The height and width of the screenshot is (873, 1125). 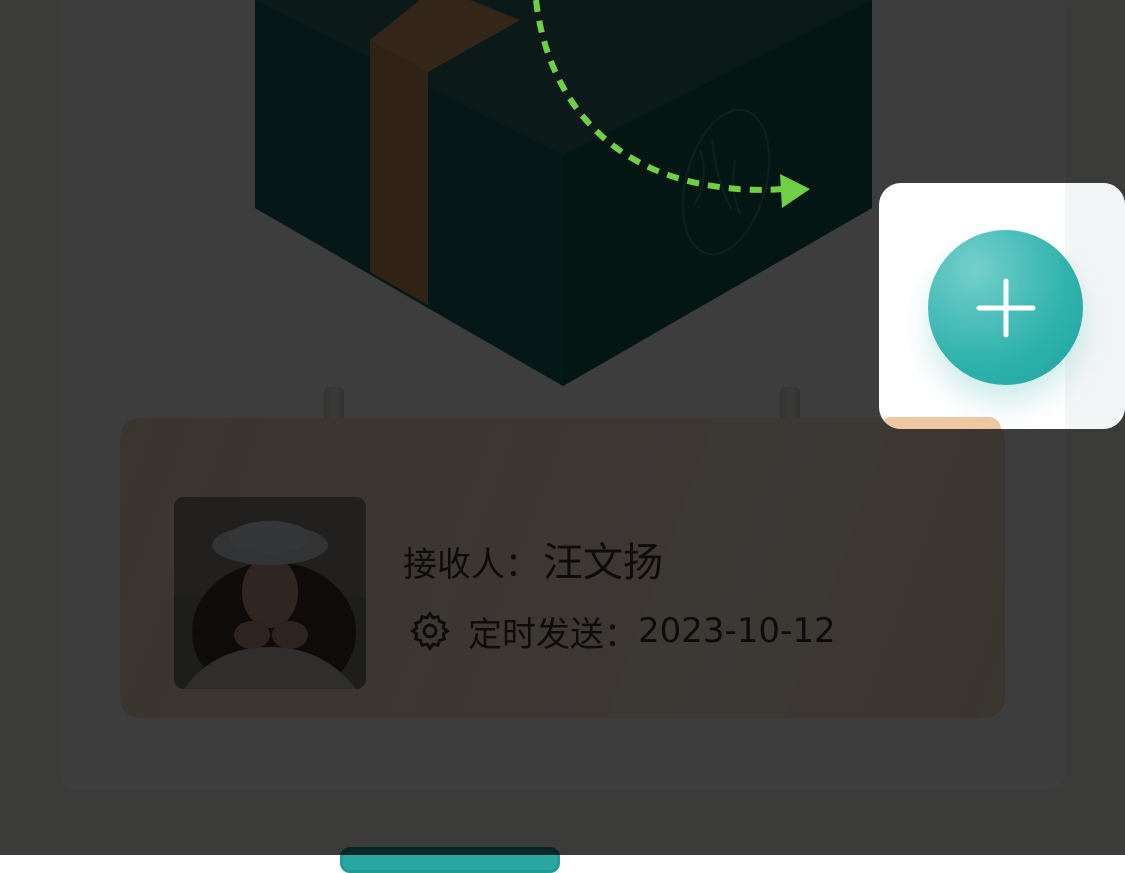 I want to click on scheduled-send-line: 定时发送： 2023-10-12, so click(x=622, y=631).